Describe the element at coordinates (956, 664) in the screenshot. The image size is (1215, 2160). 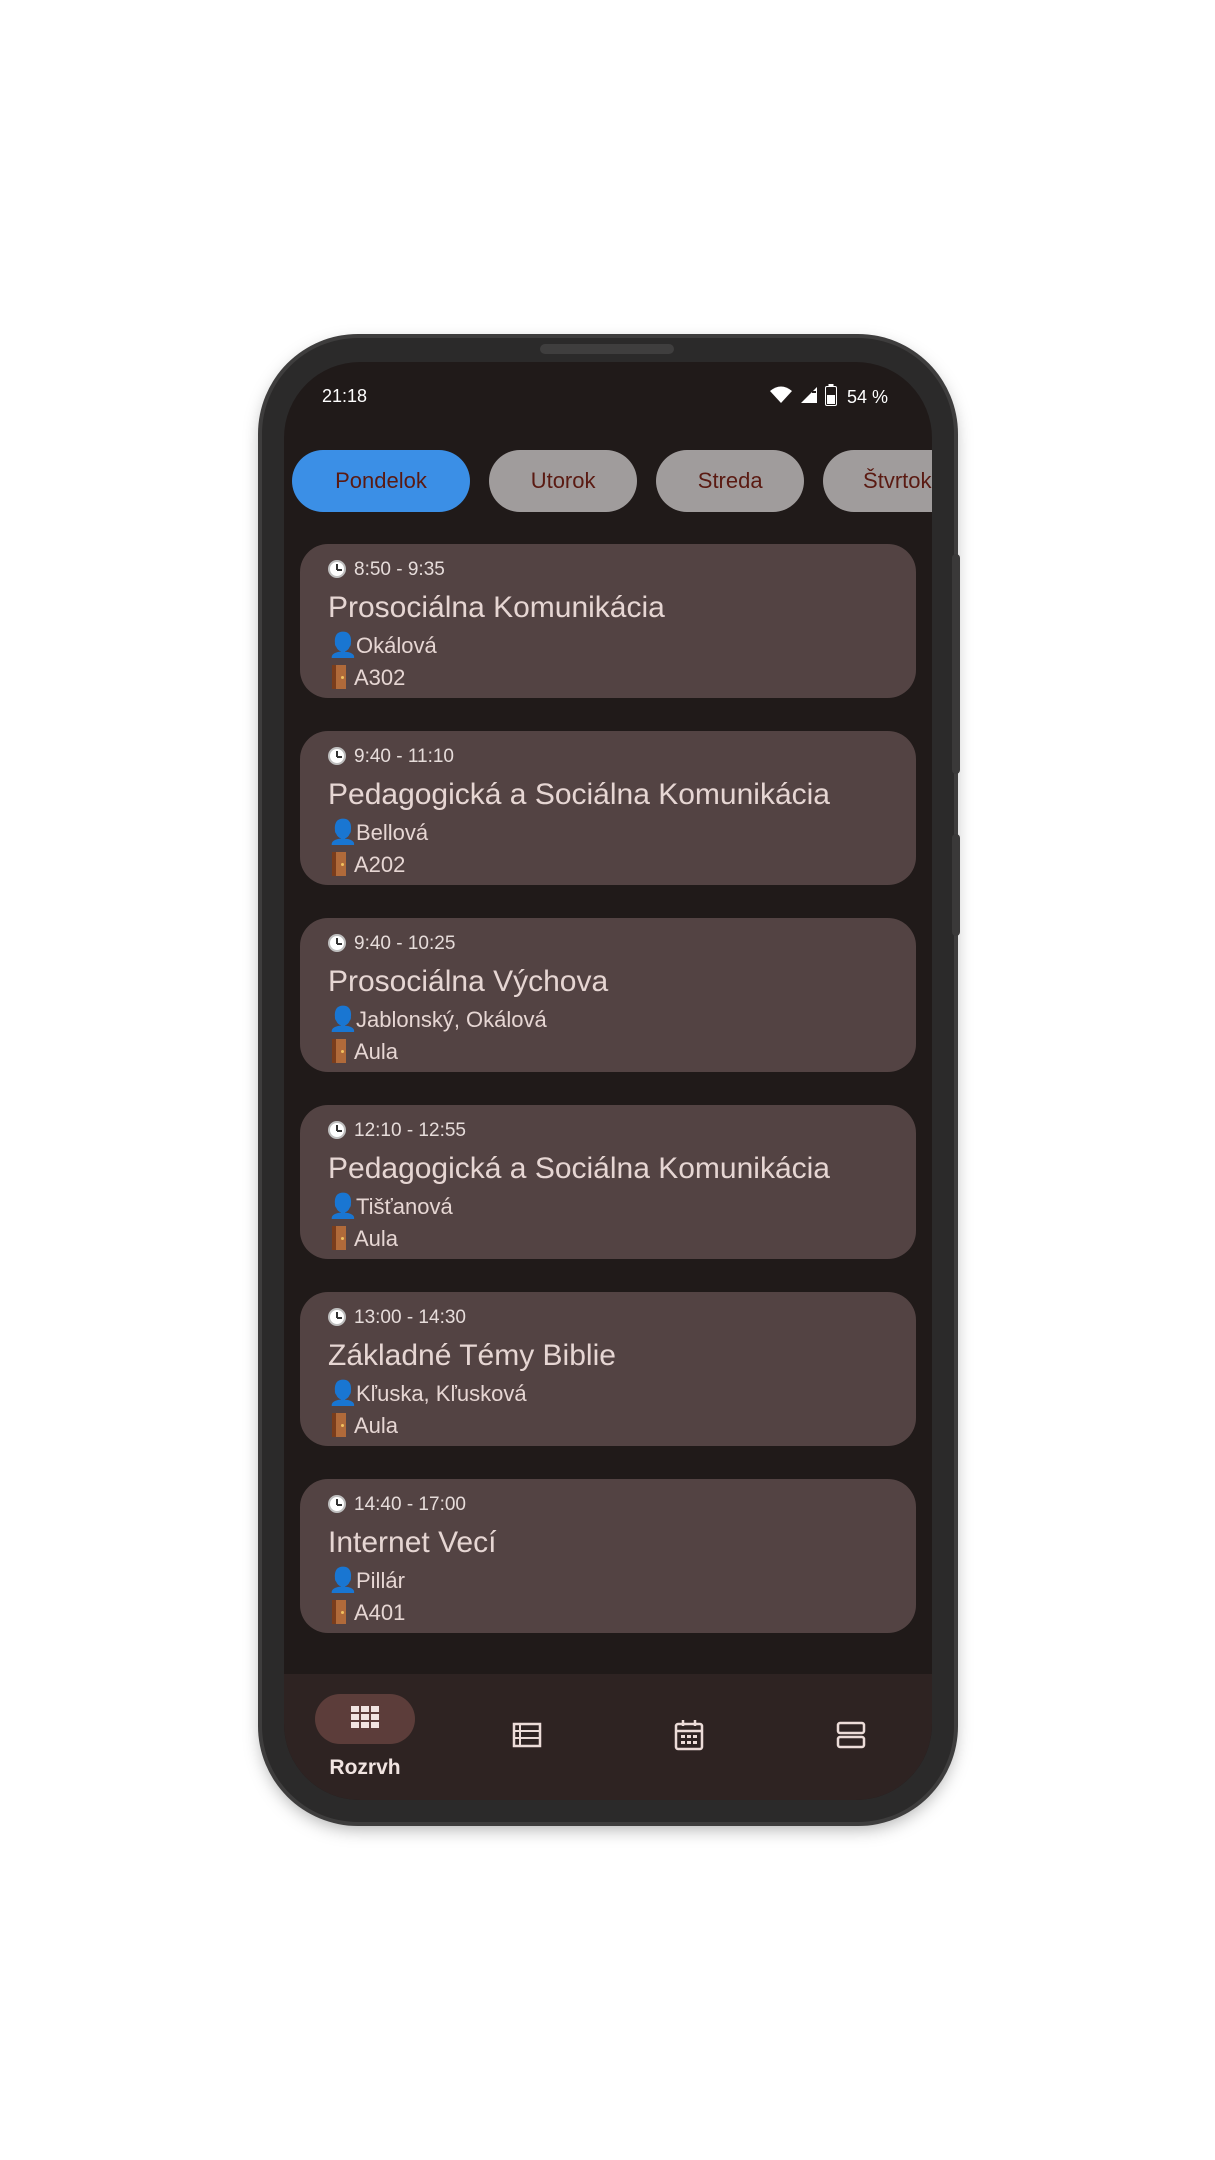
I see `volume-button` at that location.